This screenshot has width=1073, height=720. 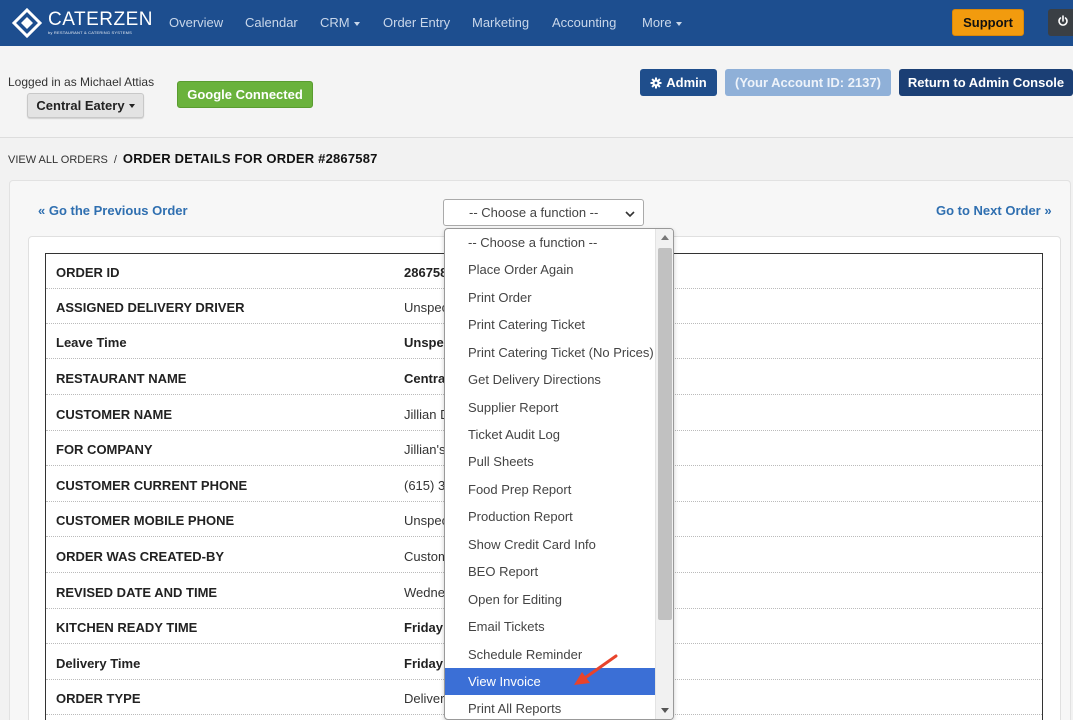 I want to click on support-button: Support, so click(x=988, y=22).